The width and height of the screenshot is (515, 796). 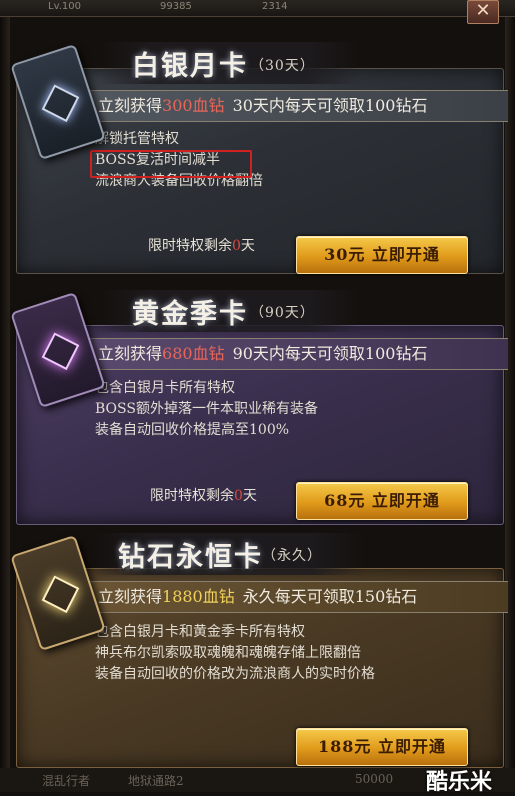 I want to click on gold-remaining-time: 限时特权剩余0天, so click(x=203, y=495).